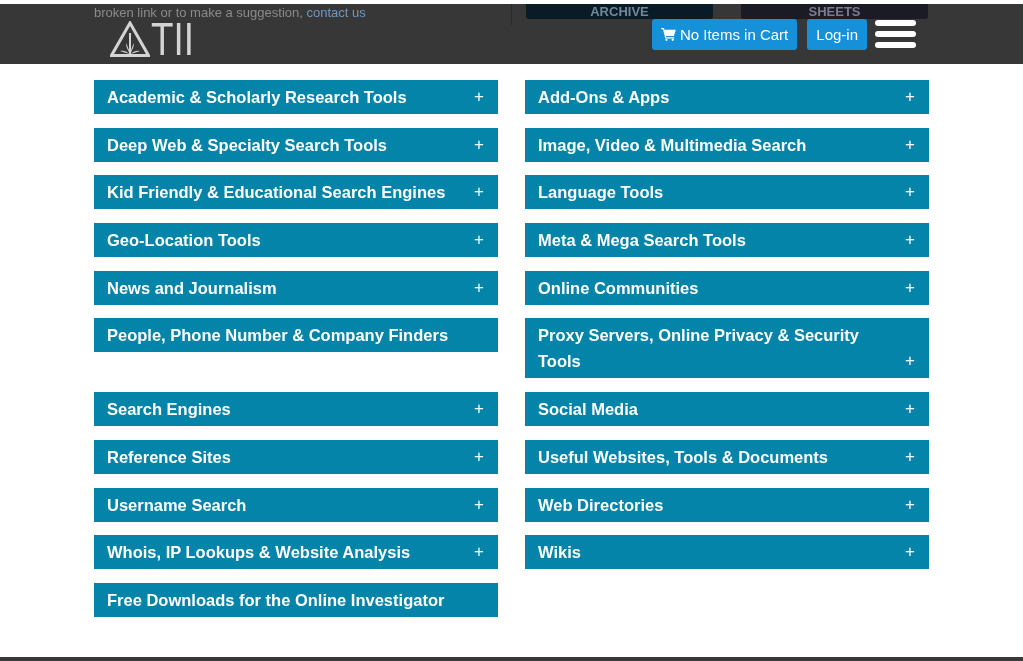  I want to click on menu-icon, so click(895, 34).